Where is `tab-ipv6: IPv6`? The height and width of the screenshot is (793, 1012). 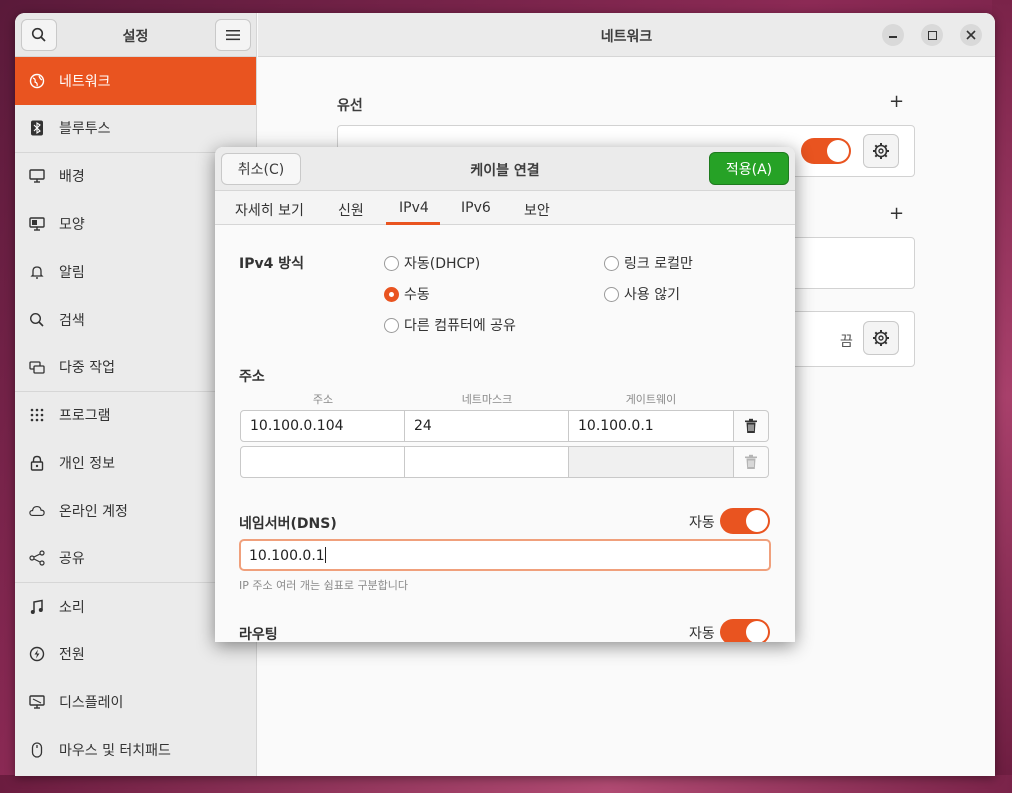
tab-ipv6: IPv6 is located at coordinates (476, 208).